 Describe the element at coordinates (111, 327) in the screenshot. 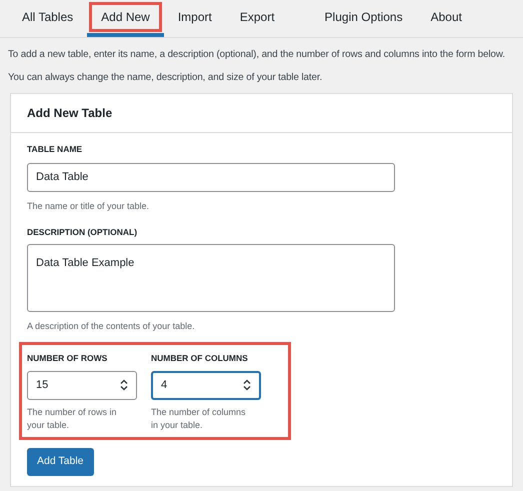

I see `help-text: A description of the contents of your table.` at that location.